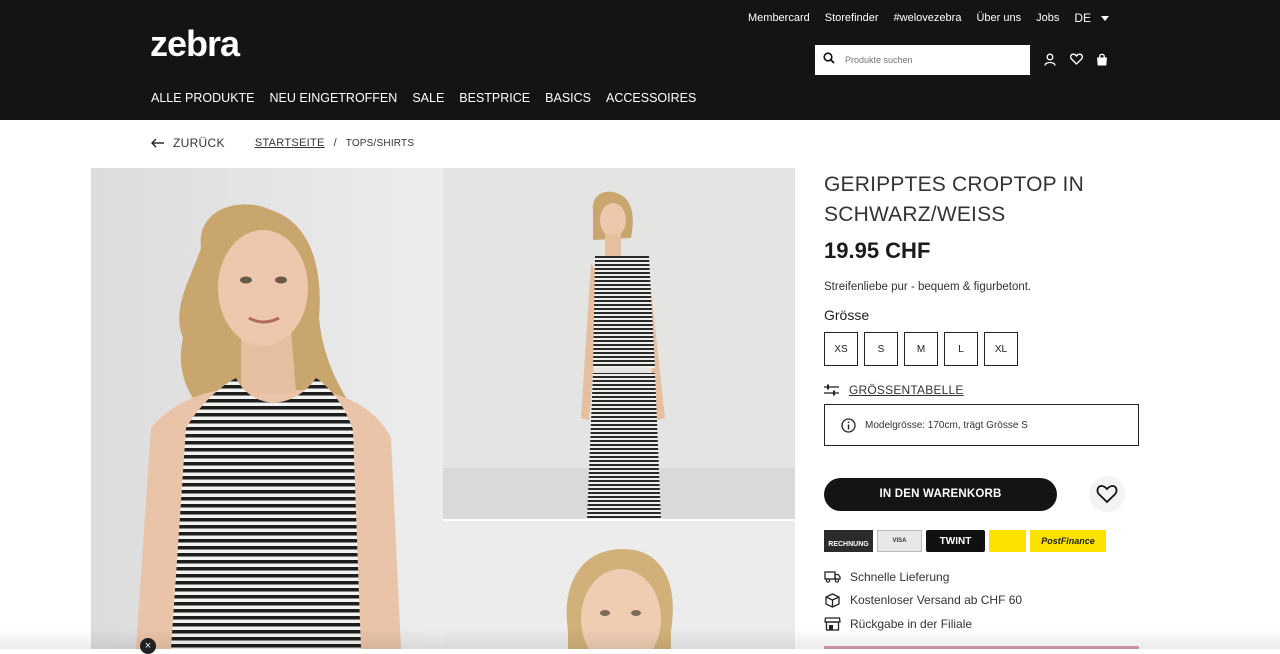 This screenshot has height=654, width=1280. Describe the element at coordinates (195, 44) in the screenshot. I see `zebra-logo: zebra` at that location.